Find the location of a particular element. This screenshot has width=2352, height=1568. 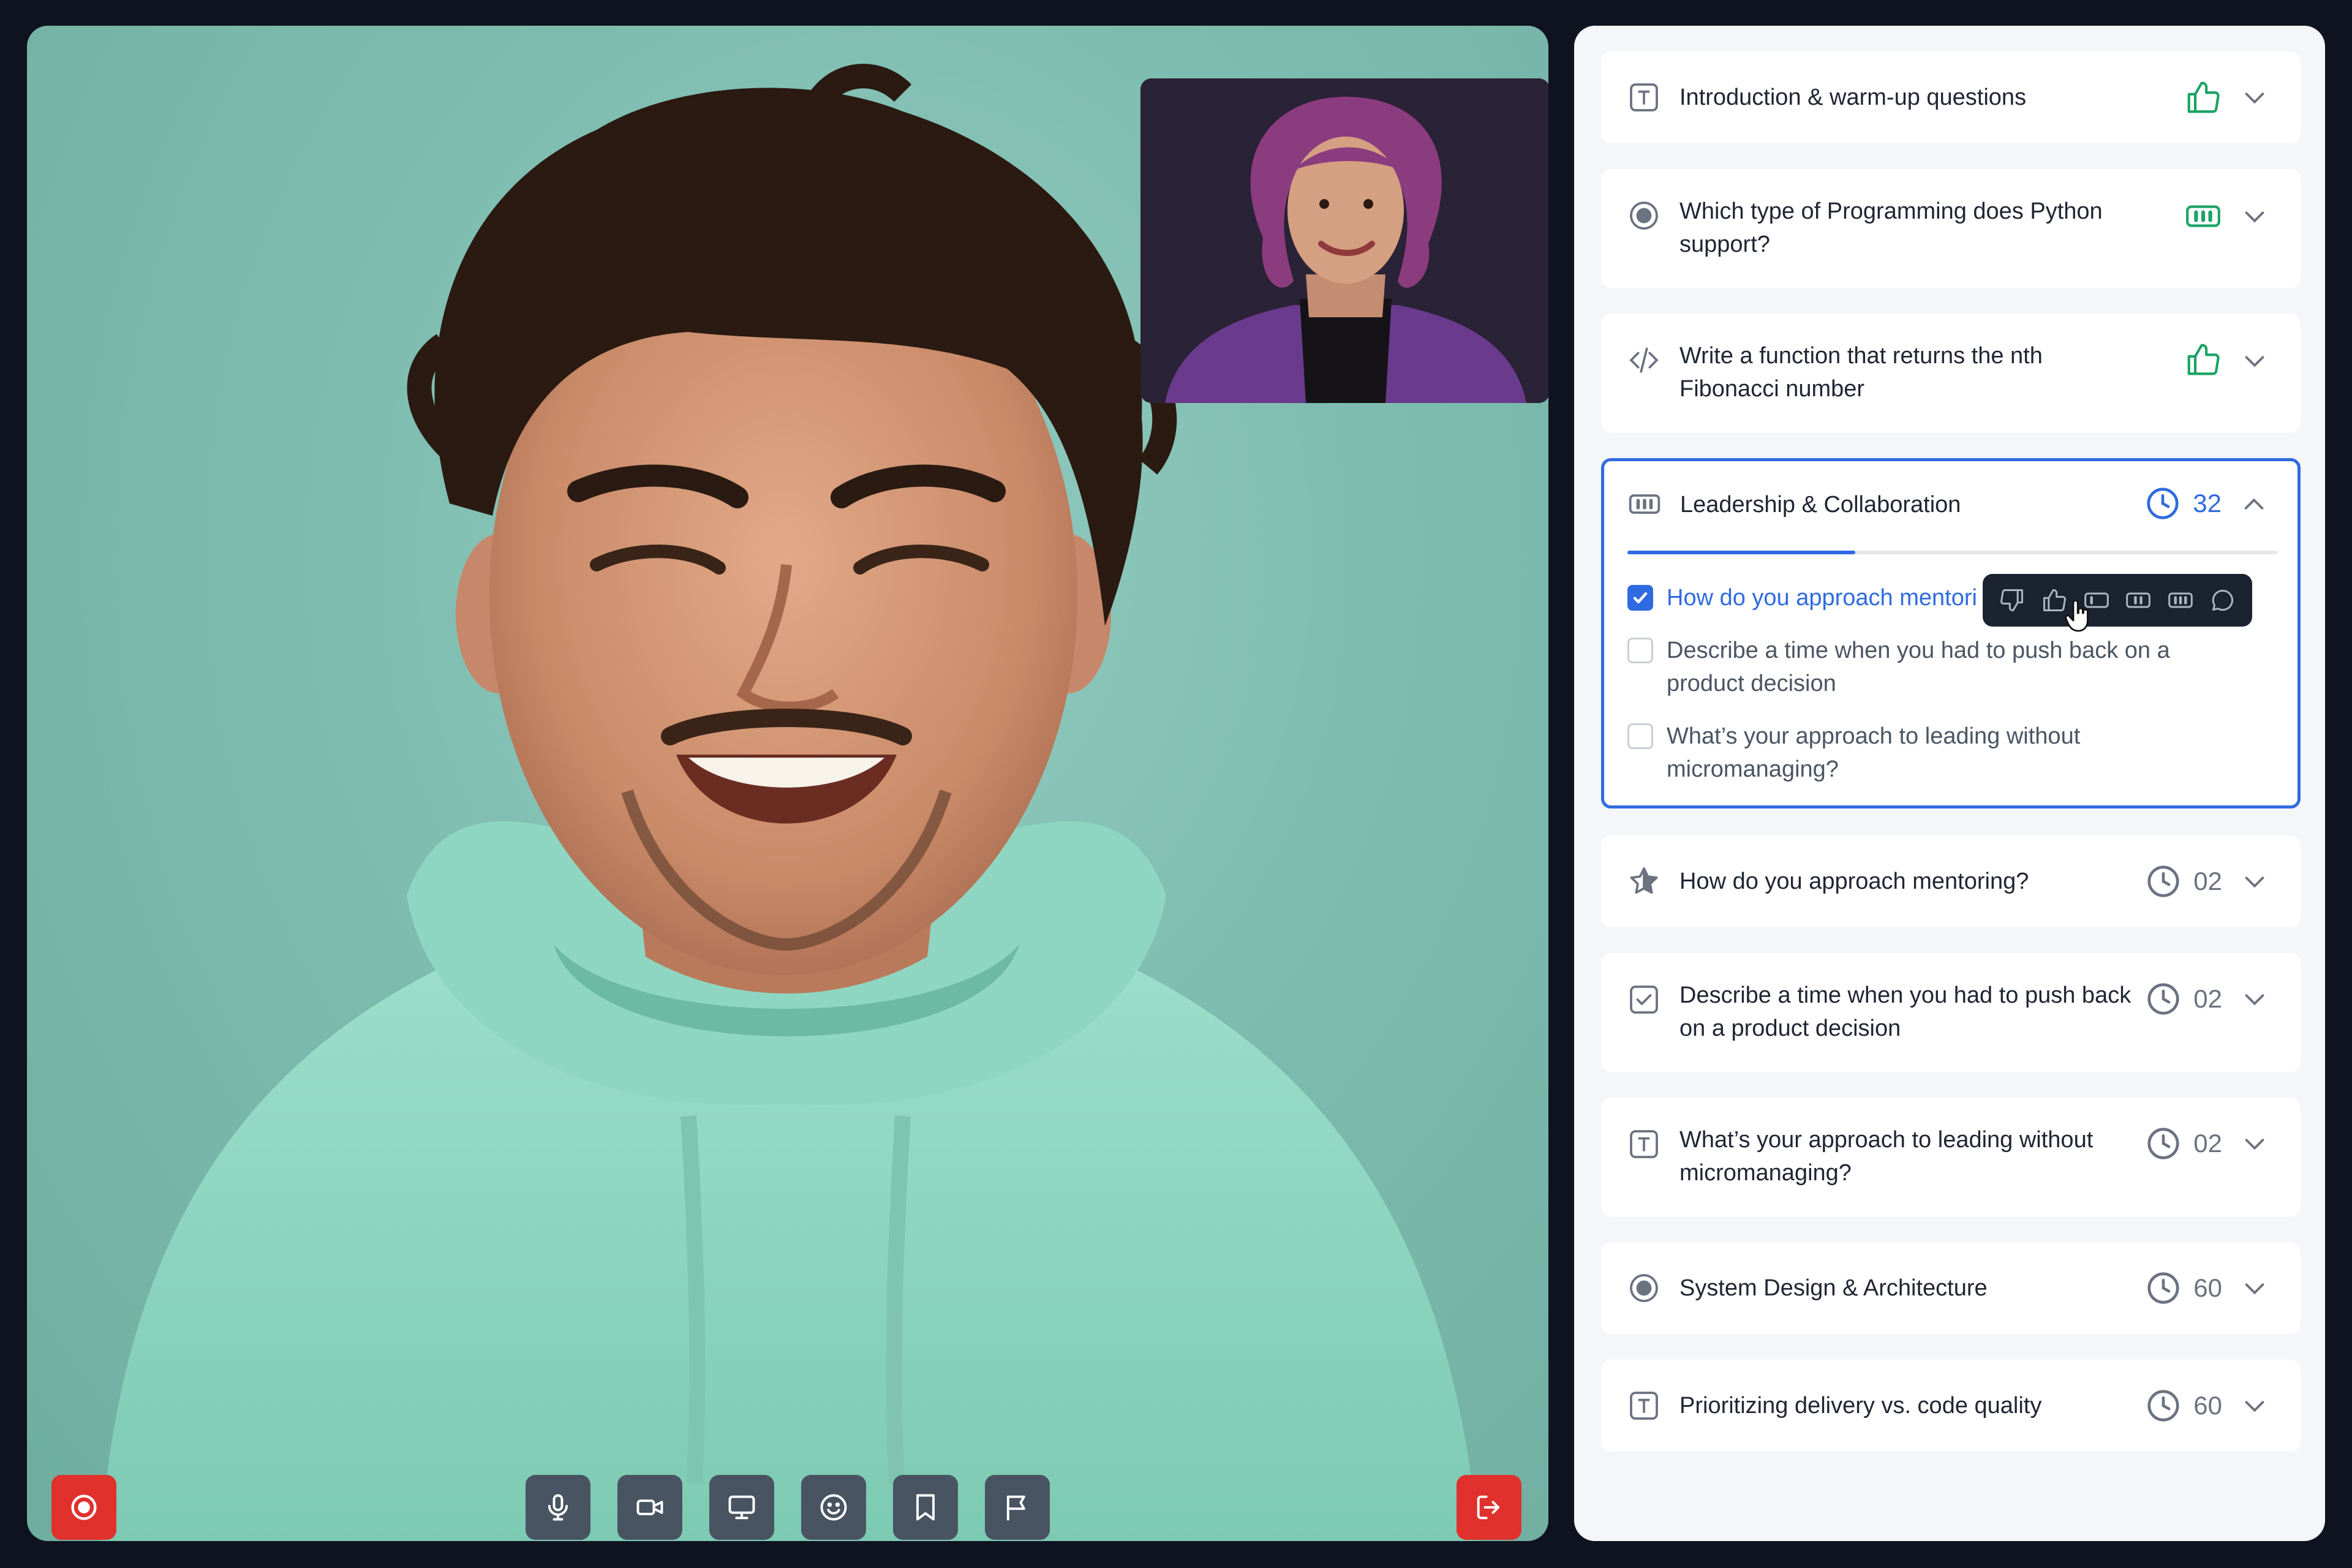

flag-icon is located at coordinates (1016, 1508).